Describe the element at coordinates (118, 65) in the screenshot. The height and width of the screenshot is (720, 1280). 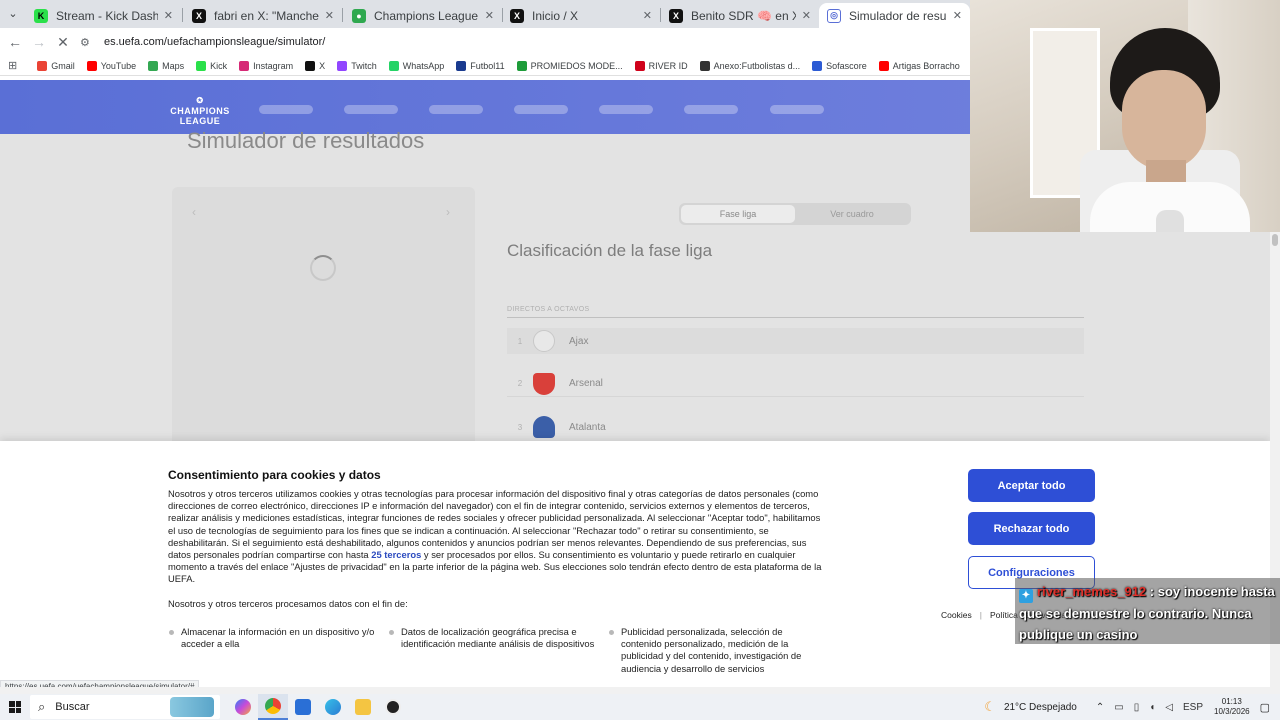
I see `bookmark-label: YouTube` at that location.